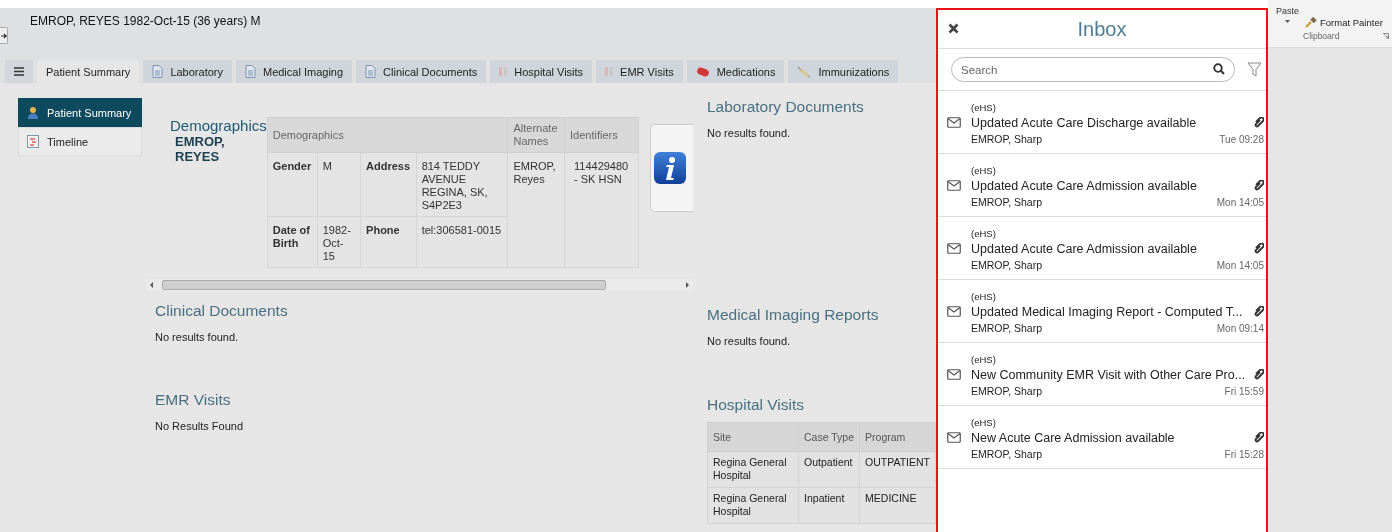 This screenshot has width=1392, height=532. I want to click on field-label: Phone, so click(388, 242).